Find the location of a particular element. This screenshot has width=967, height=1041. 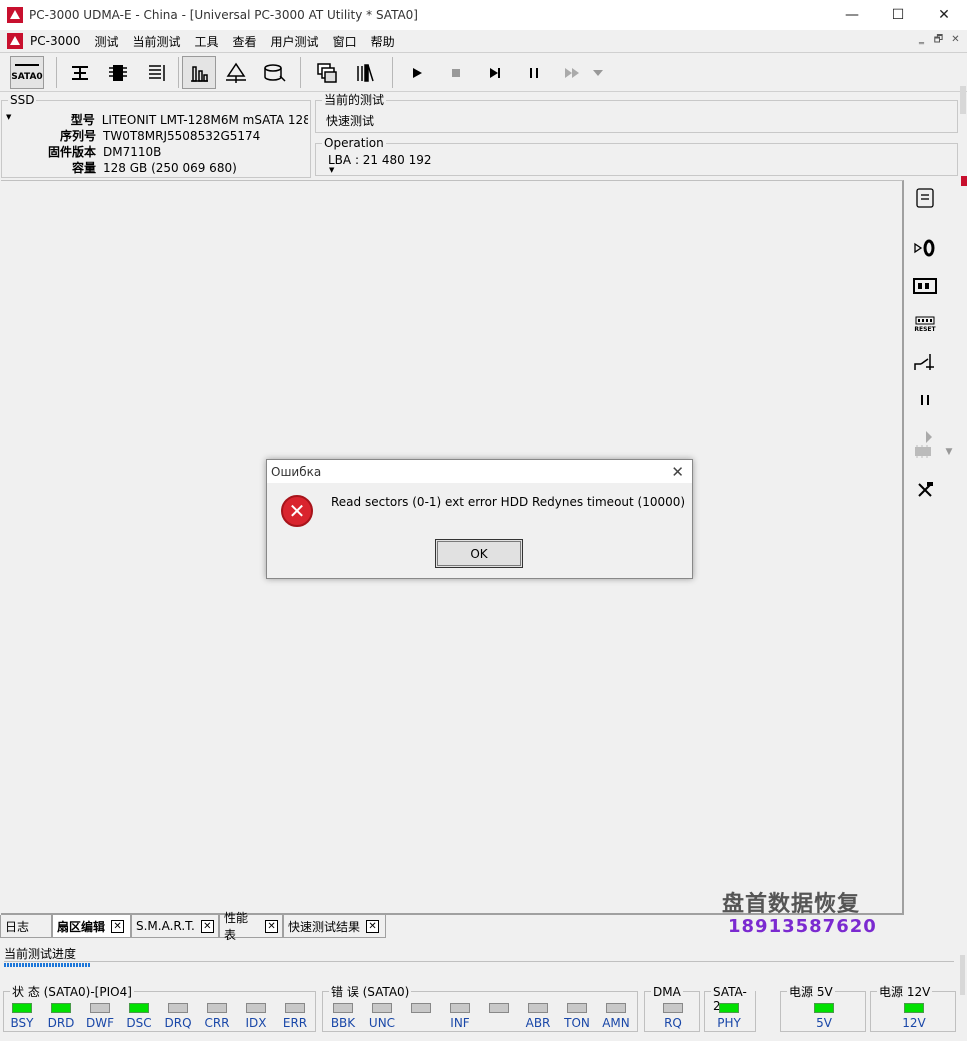

pause-button is located at coordinates (534, 72).